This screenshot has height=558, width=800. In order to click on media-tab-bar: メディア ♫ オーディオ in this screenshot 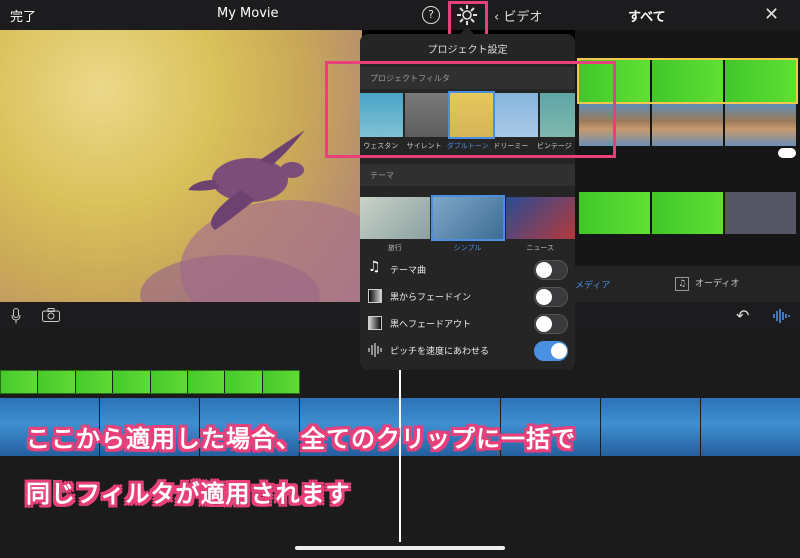, I will do `click(687, 284)`.